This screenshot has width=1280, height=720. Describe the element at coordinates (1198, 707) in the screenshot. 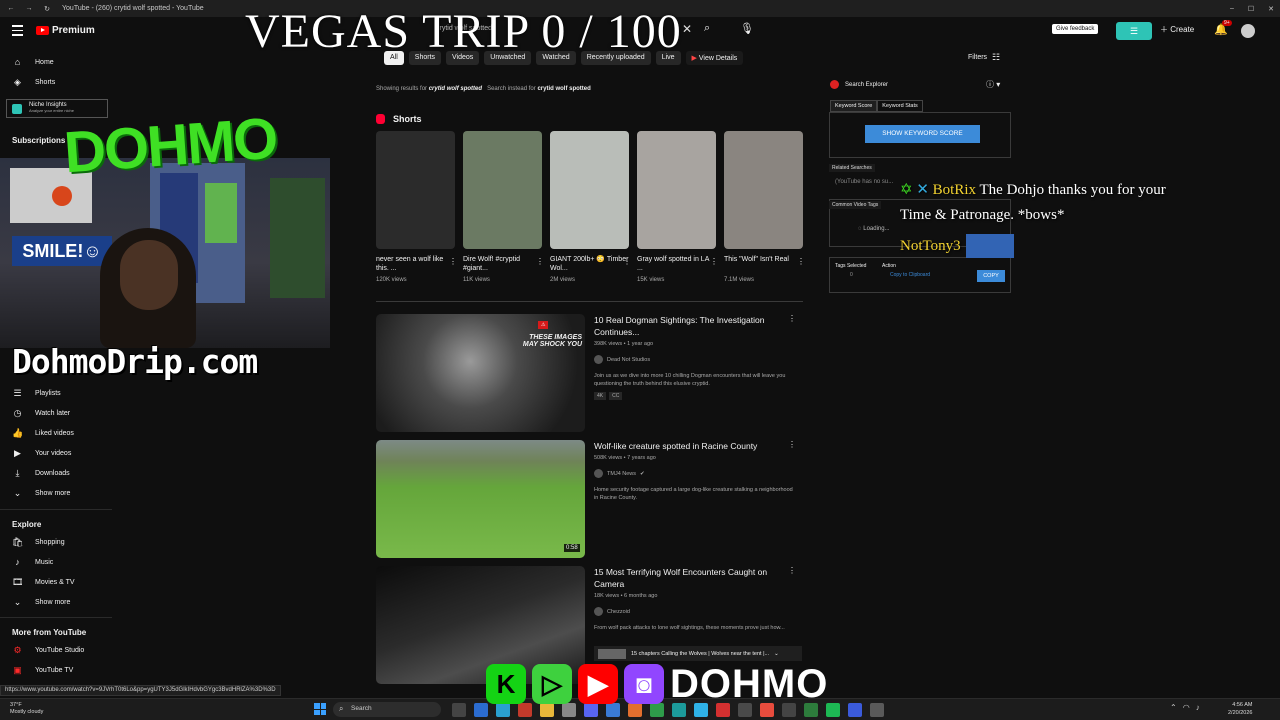

I see `volume-icon: ♪` at that location.